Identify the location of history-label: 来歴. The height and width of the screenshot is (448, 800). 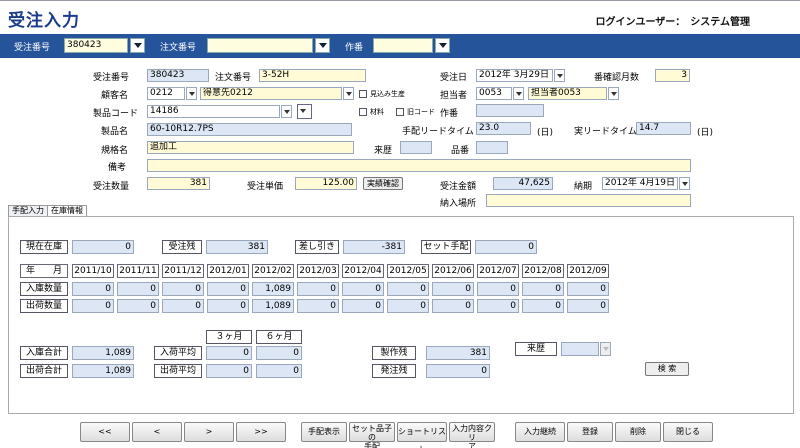
(383, 151).